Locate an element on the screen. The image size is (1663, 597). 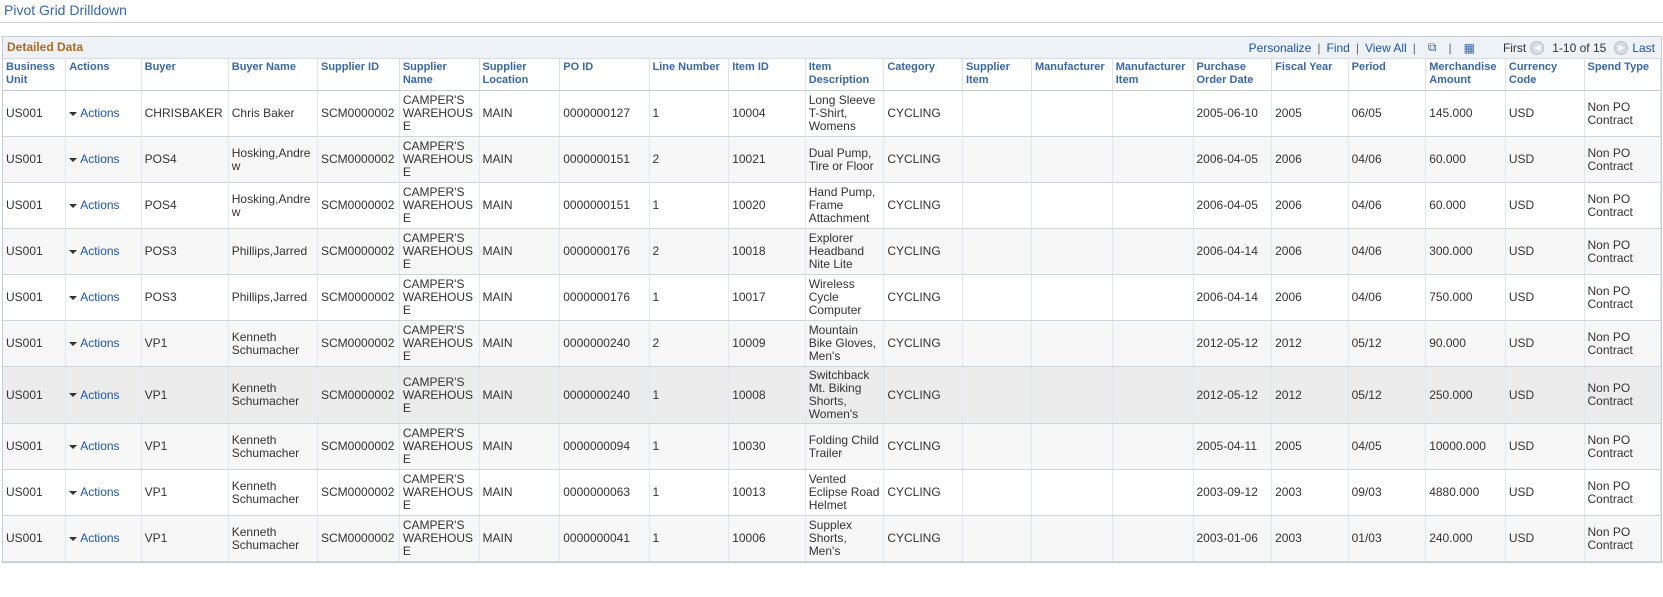
column-header-line-number: Line Number is located at coordinates (689, 75).